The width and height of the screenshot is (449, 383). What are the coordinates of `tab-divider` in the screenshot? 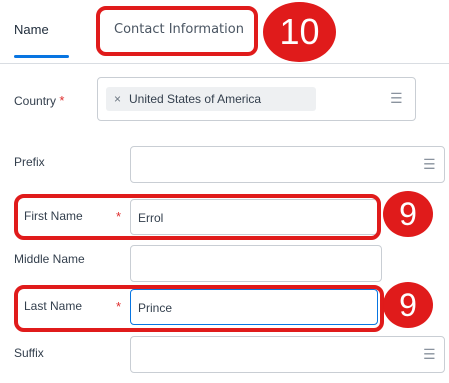 It's located at (224, 63).